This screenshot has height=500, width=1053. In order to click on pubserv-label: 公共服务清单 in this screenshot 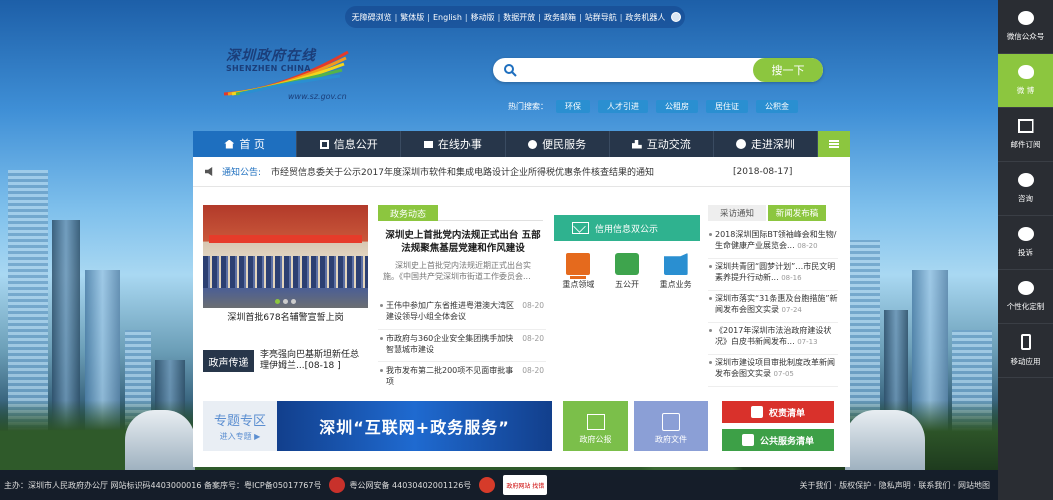, I will do `click(786, 441)`.